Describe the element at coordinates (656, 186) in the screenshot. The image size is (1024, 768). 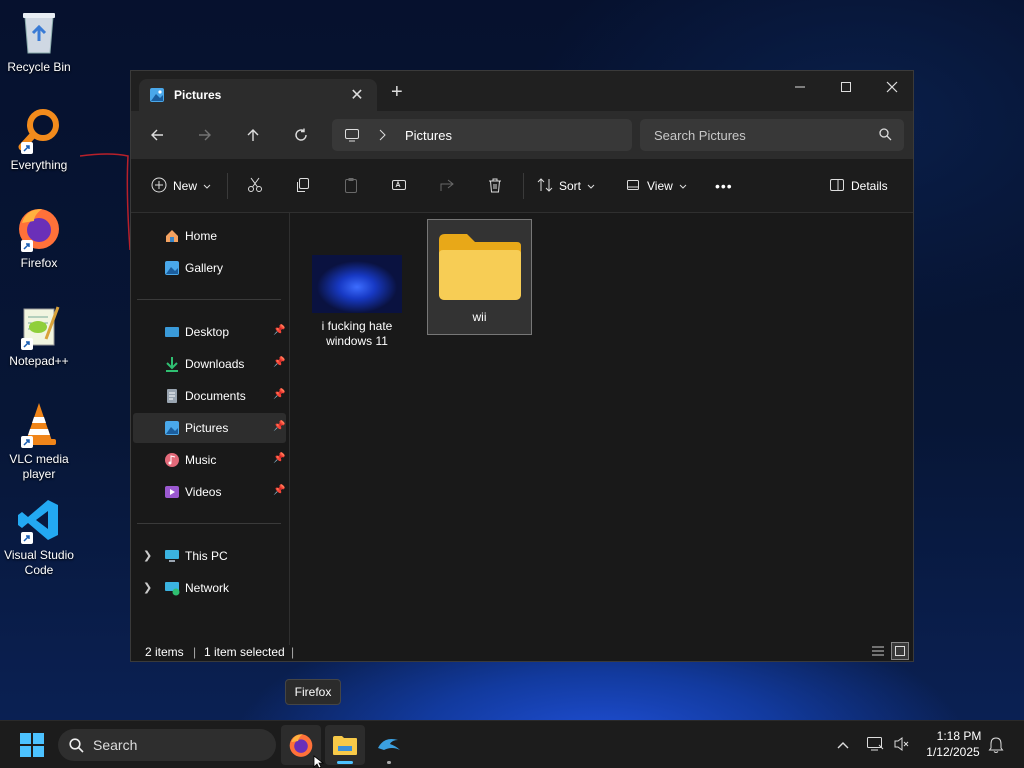
I see `view-button: View` at that location.